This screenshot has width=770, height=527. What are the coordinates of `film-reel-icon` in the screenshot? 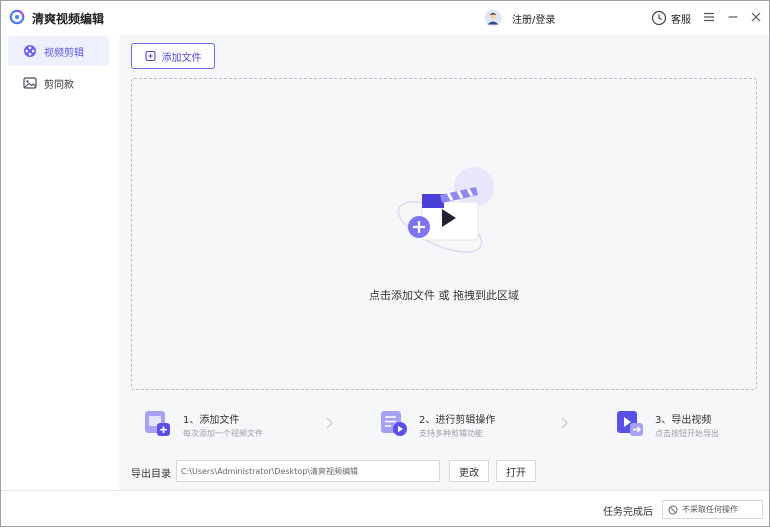 It's located at (30, 51).